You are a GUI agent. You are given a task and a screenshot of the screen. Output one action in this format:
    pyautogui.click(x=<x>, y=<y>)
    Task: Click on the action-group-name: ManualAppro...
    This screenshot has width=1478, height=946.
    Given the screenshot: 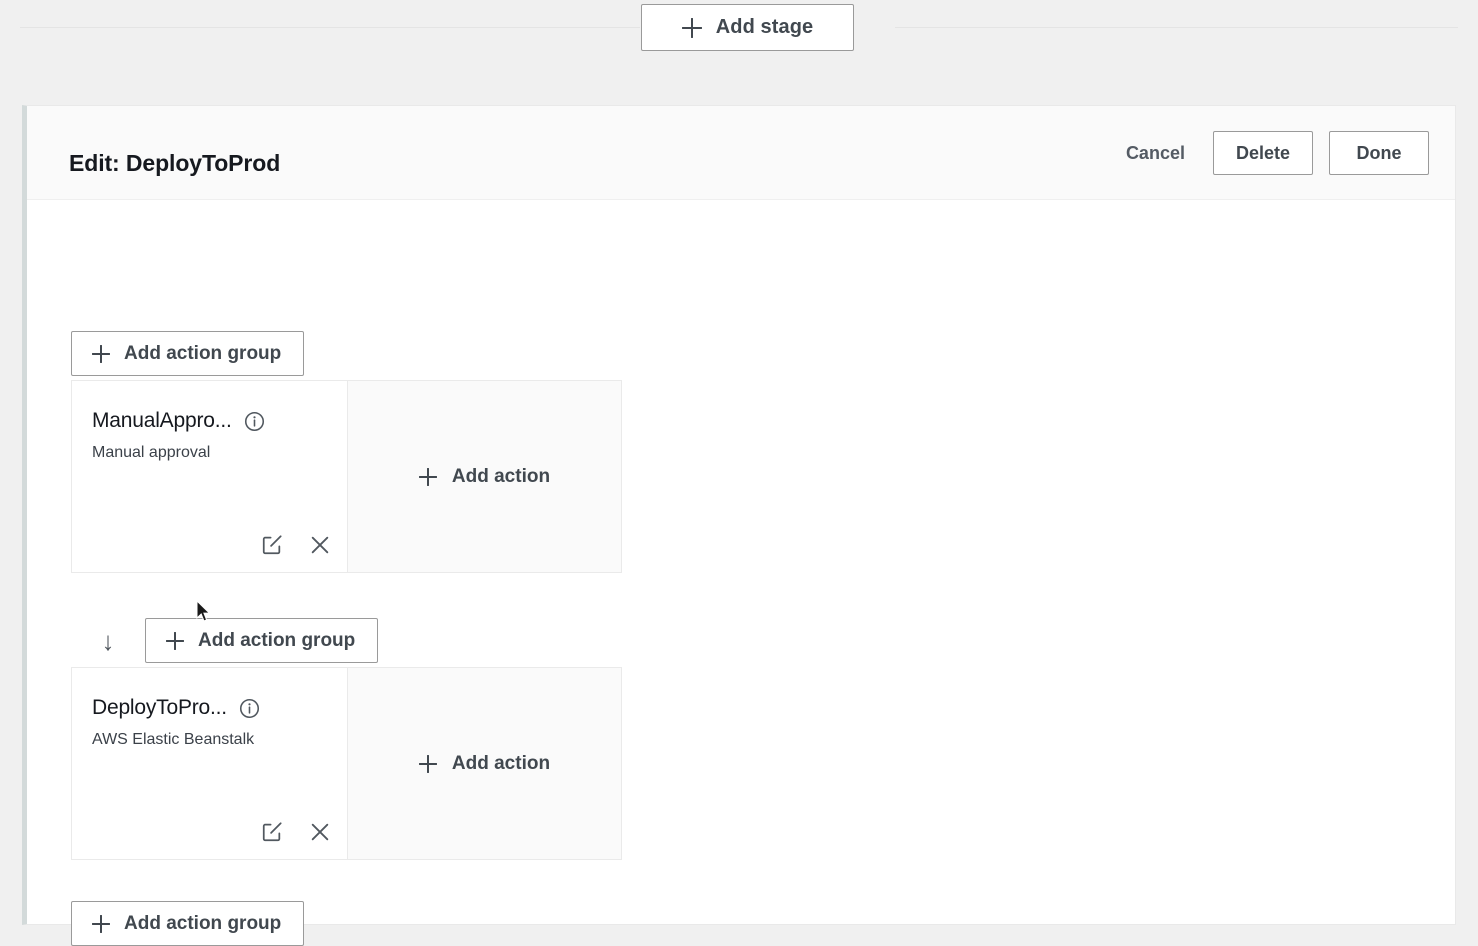 What is the action you would take?
    pyautogui.click(x=162, y=420)
    